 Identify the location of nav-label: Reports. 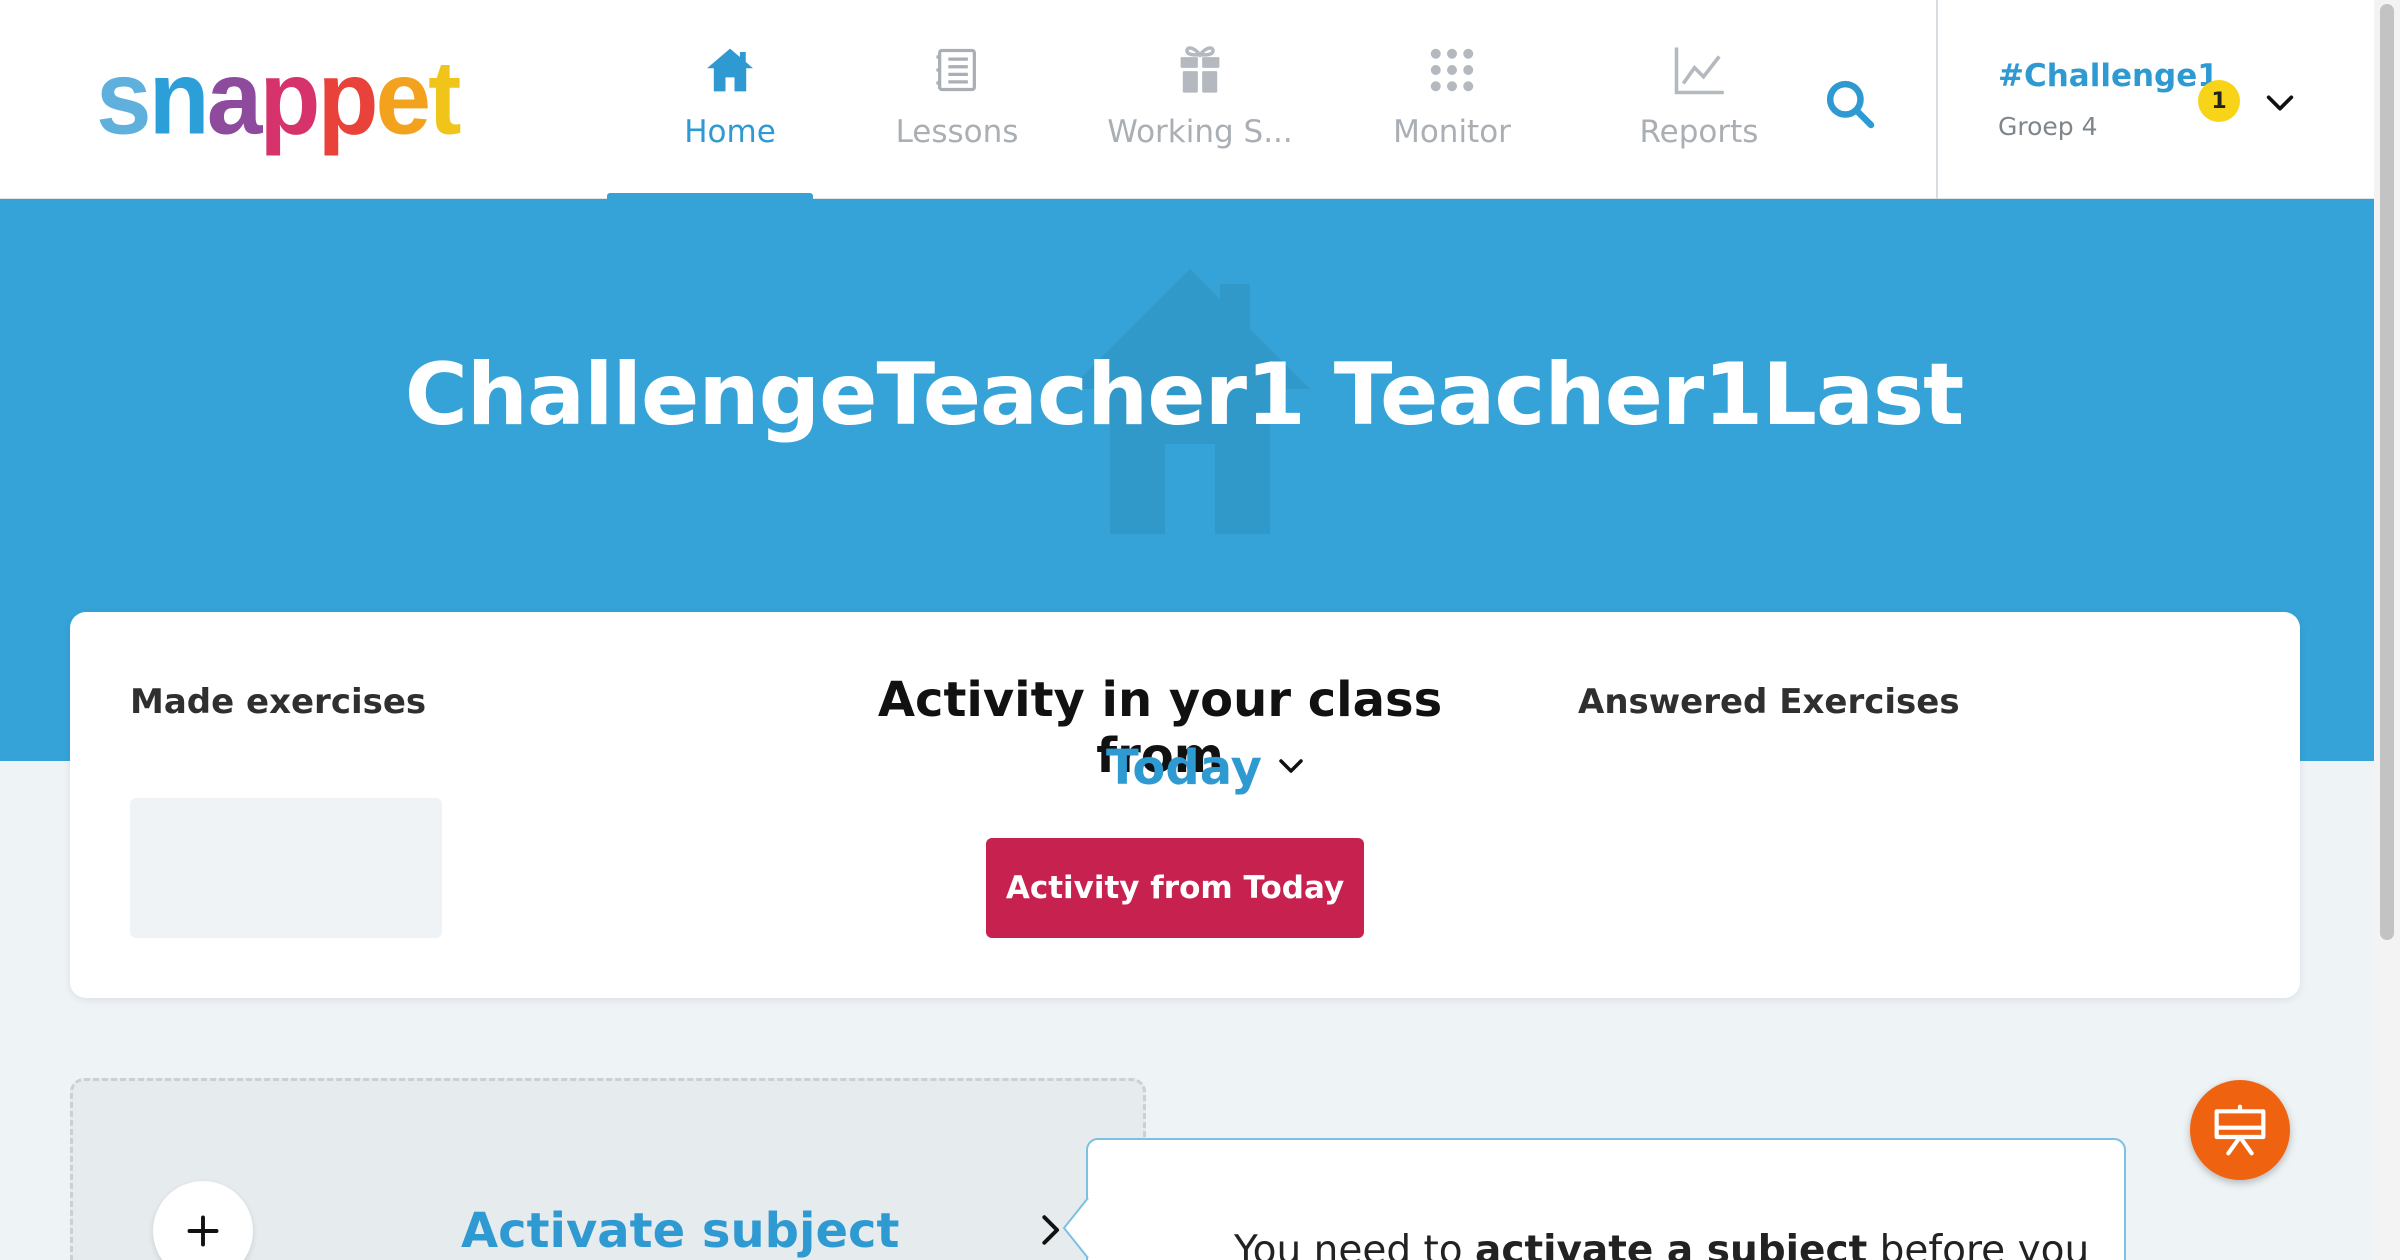
(1699, 132).